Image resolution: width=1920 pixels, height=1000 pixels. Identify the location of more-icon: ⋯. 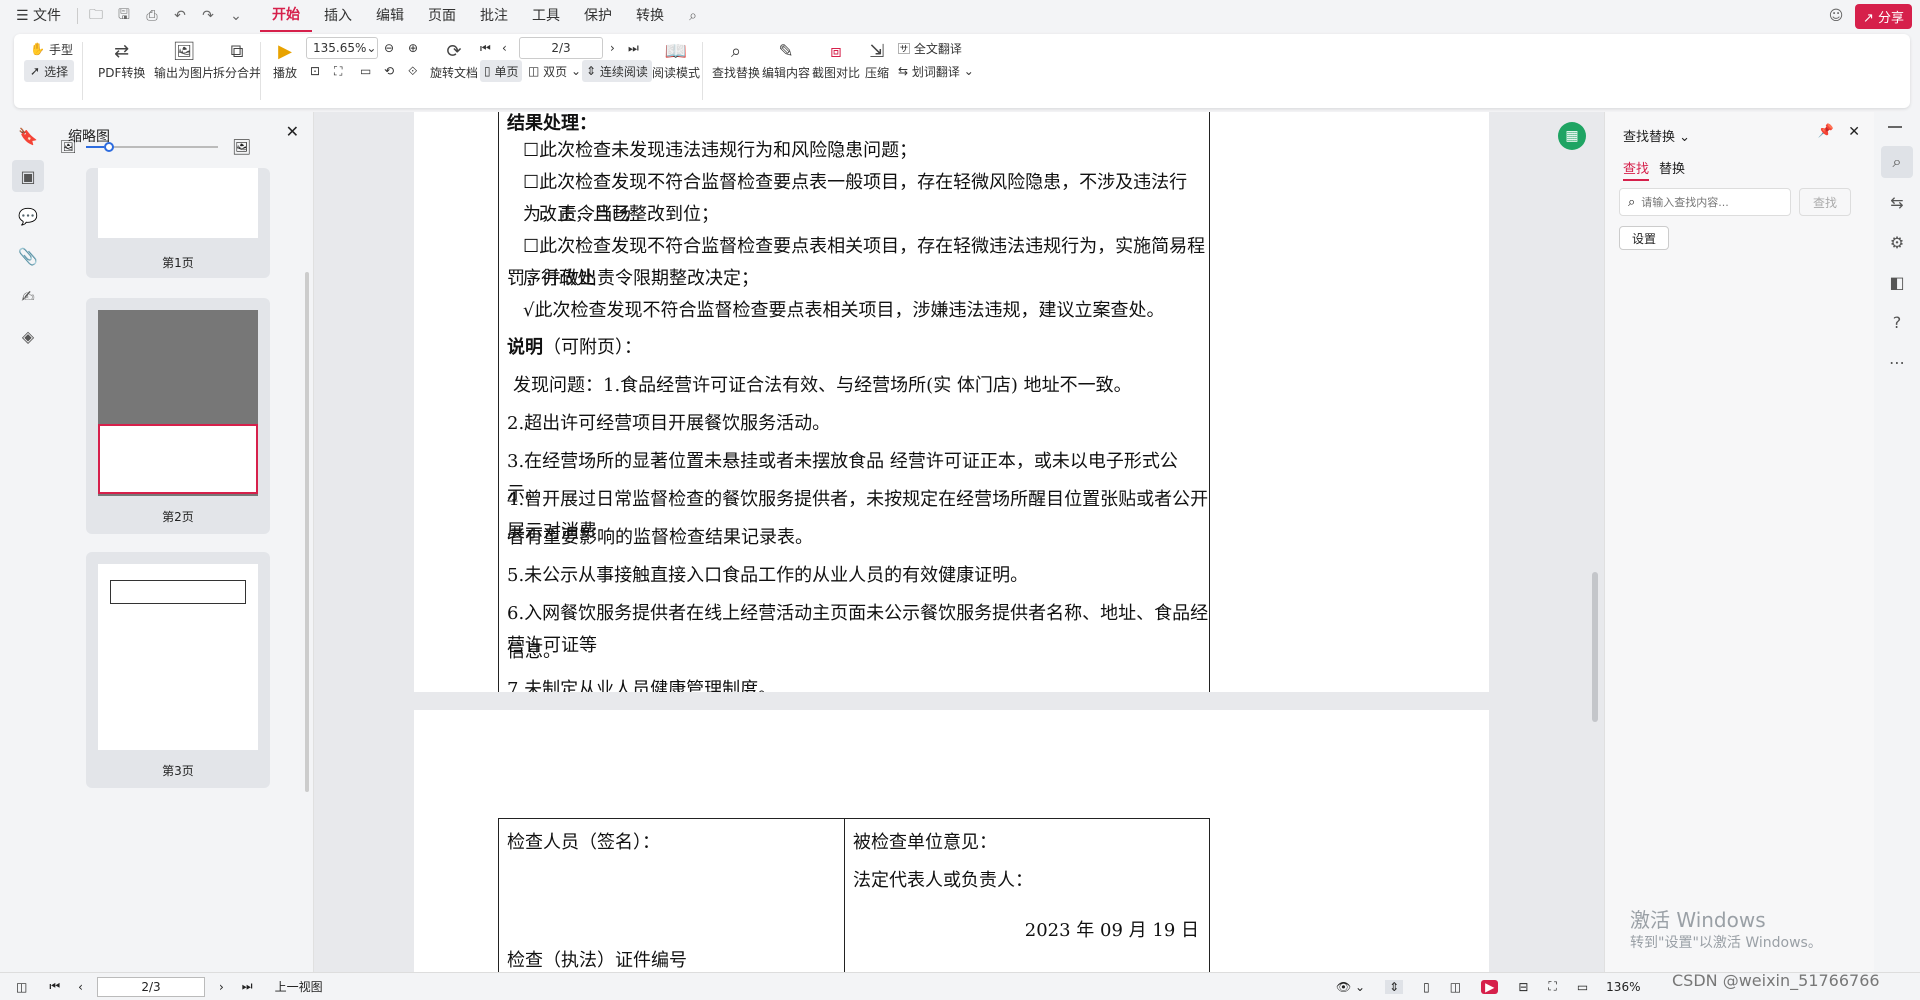
(1897, 362).